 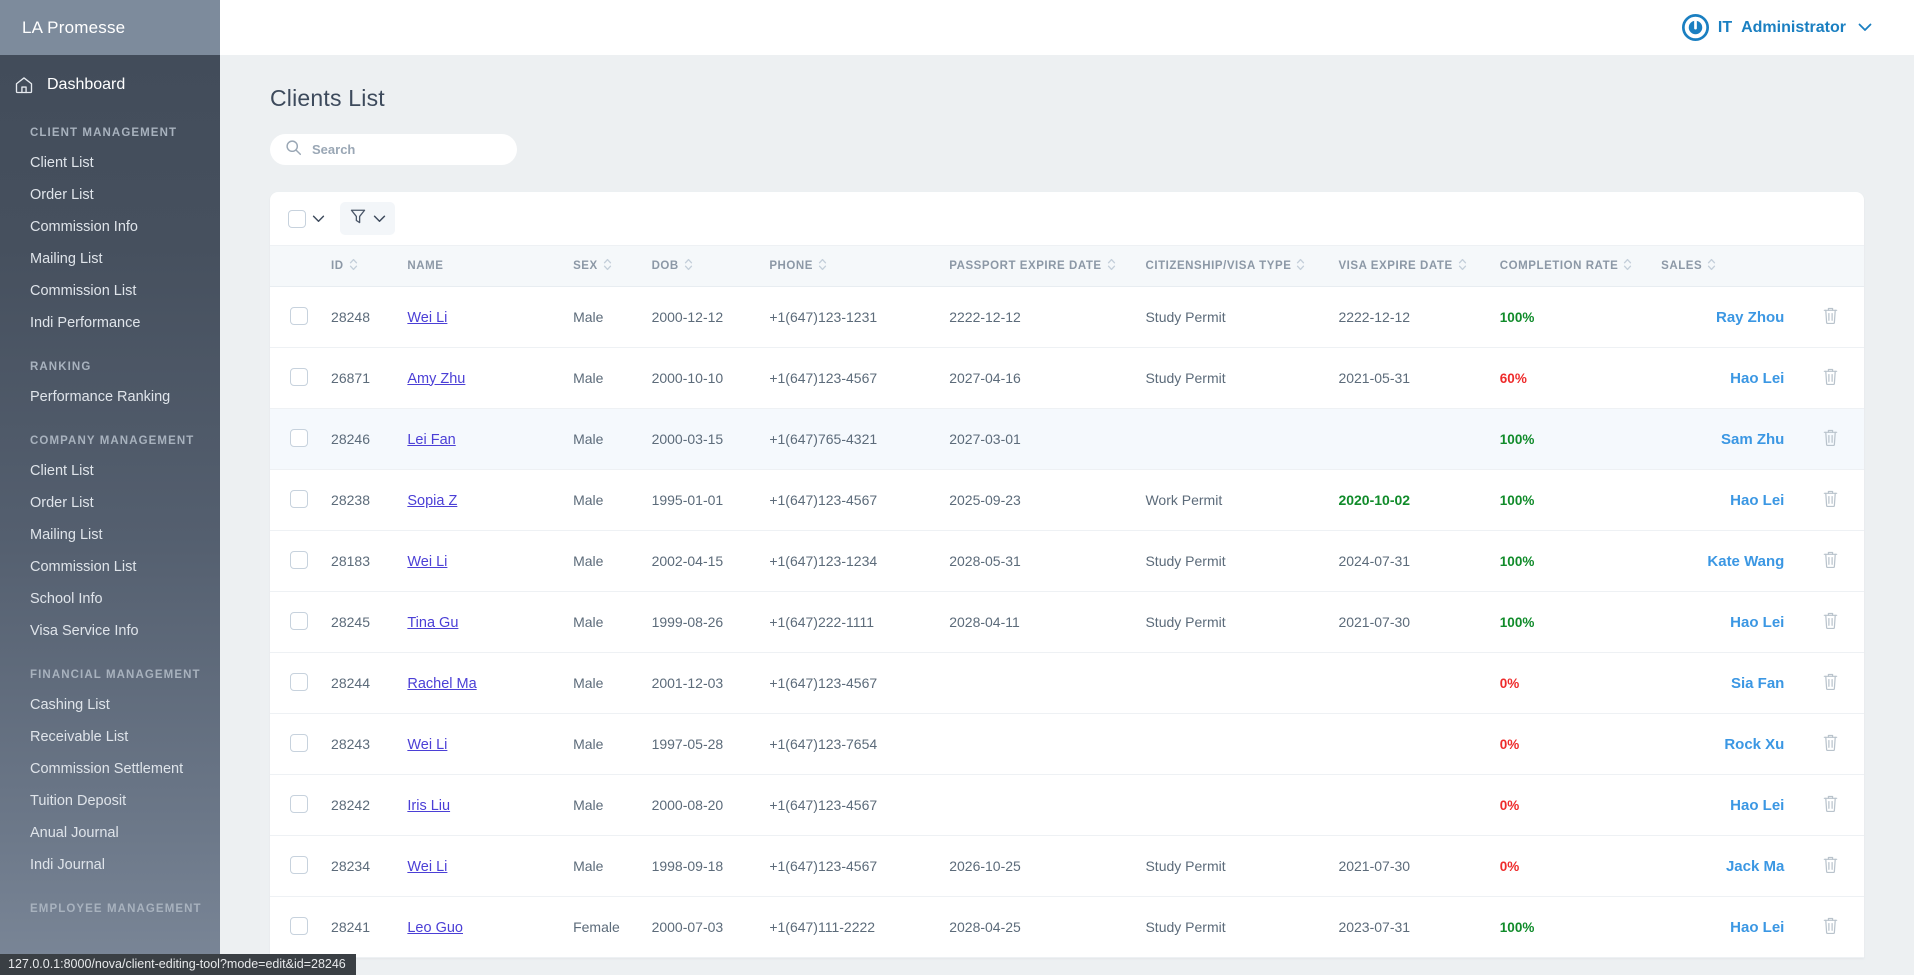 What do you see at coordinates (110, 705) in the screenshot?
I see `sidebar-item-cashing-list: Cashing List` at bounding box center [110, 705].